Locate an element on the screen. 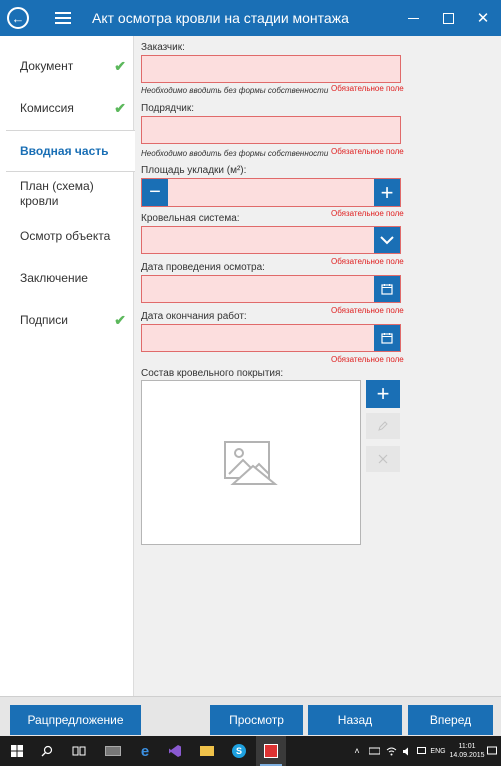 This screenshot has height=766, width=501. increment-button: + is located at coordinates (387, 192).